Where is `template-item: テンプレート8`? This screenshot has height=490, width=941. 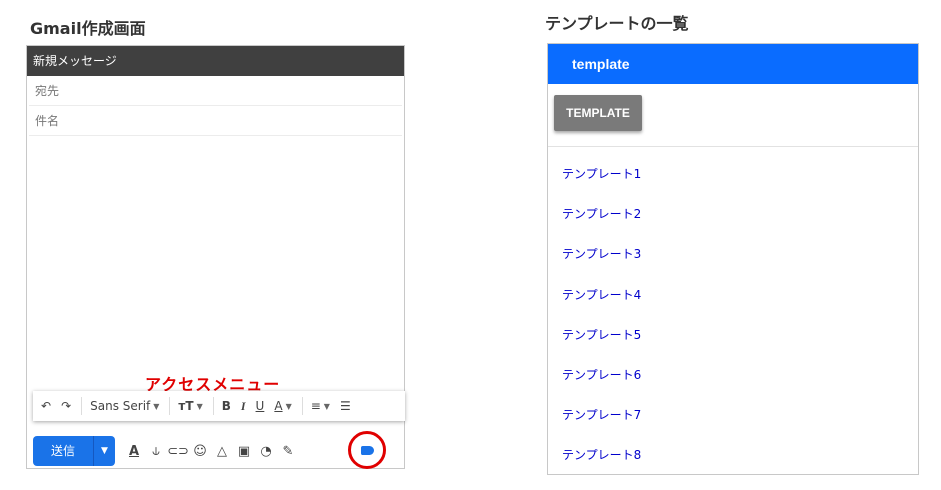 template-item: テンプレート8 is located at coordinates (733, 455).